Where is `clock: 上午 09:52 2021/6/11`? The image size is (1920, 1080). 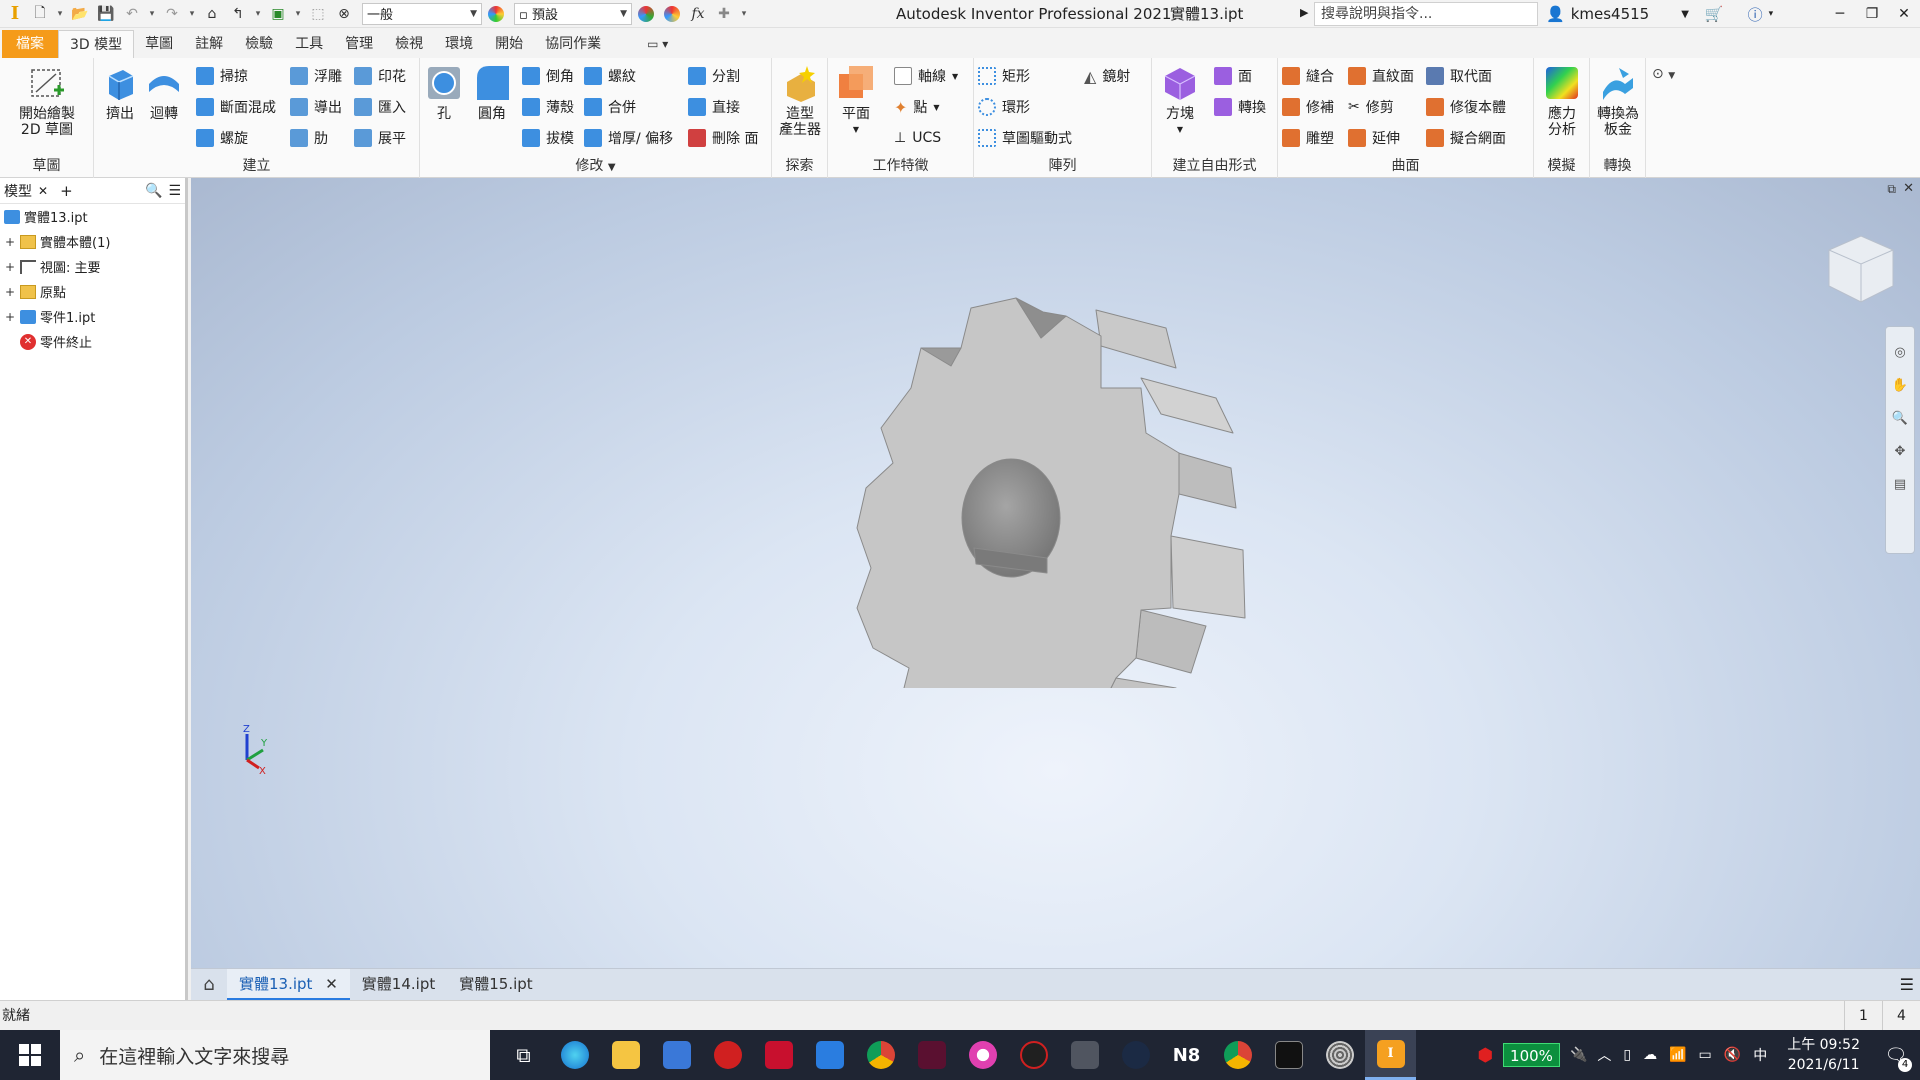 clock: 上午 09:52 2021/6/11 is located at coordinates (1823, 1055).